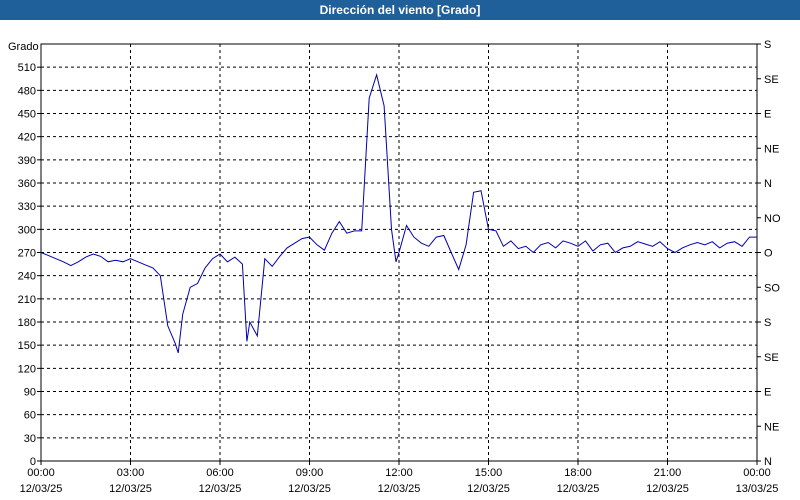 The width and height of the screenshot is (800, 500). I want to click on y-tick-label: 120, so click(27, 369).